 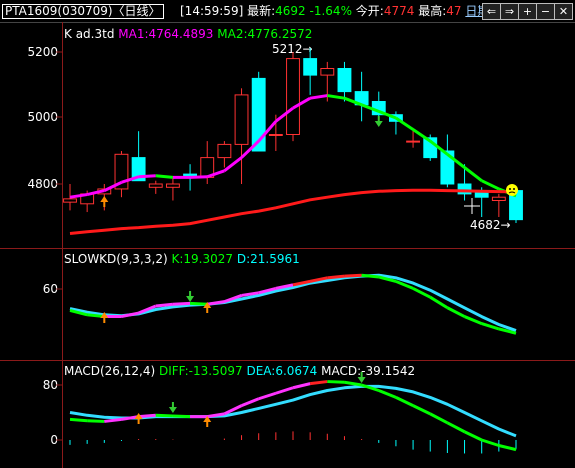 I want to click on macd-dea-line, so click(x=293, y=411).